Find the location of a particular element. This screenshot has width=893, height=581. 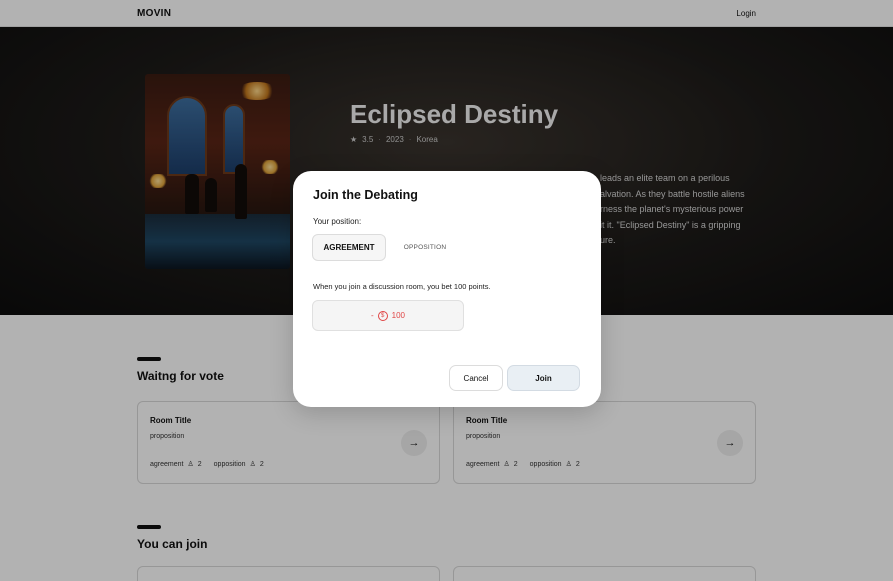

opposition-toggle: OPPOSITION is located at coordinates (425, 247).